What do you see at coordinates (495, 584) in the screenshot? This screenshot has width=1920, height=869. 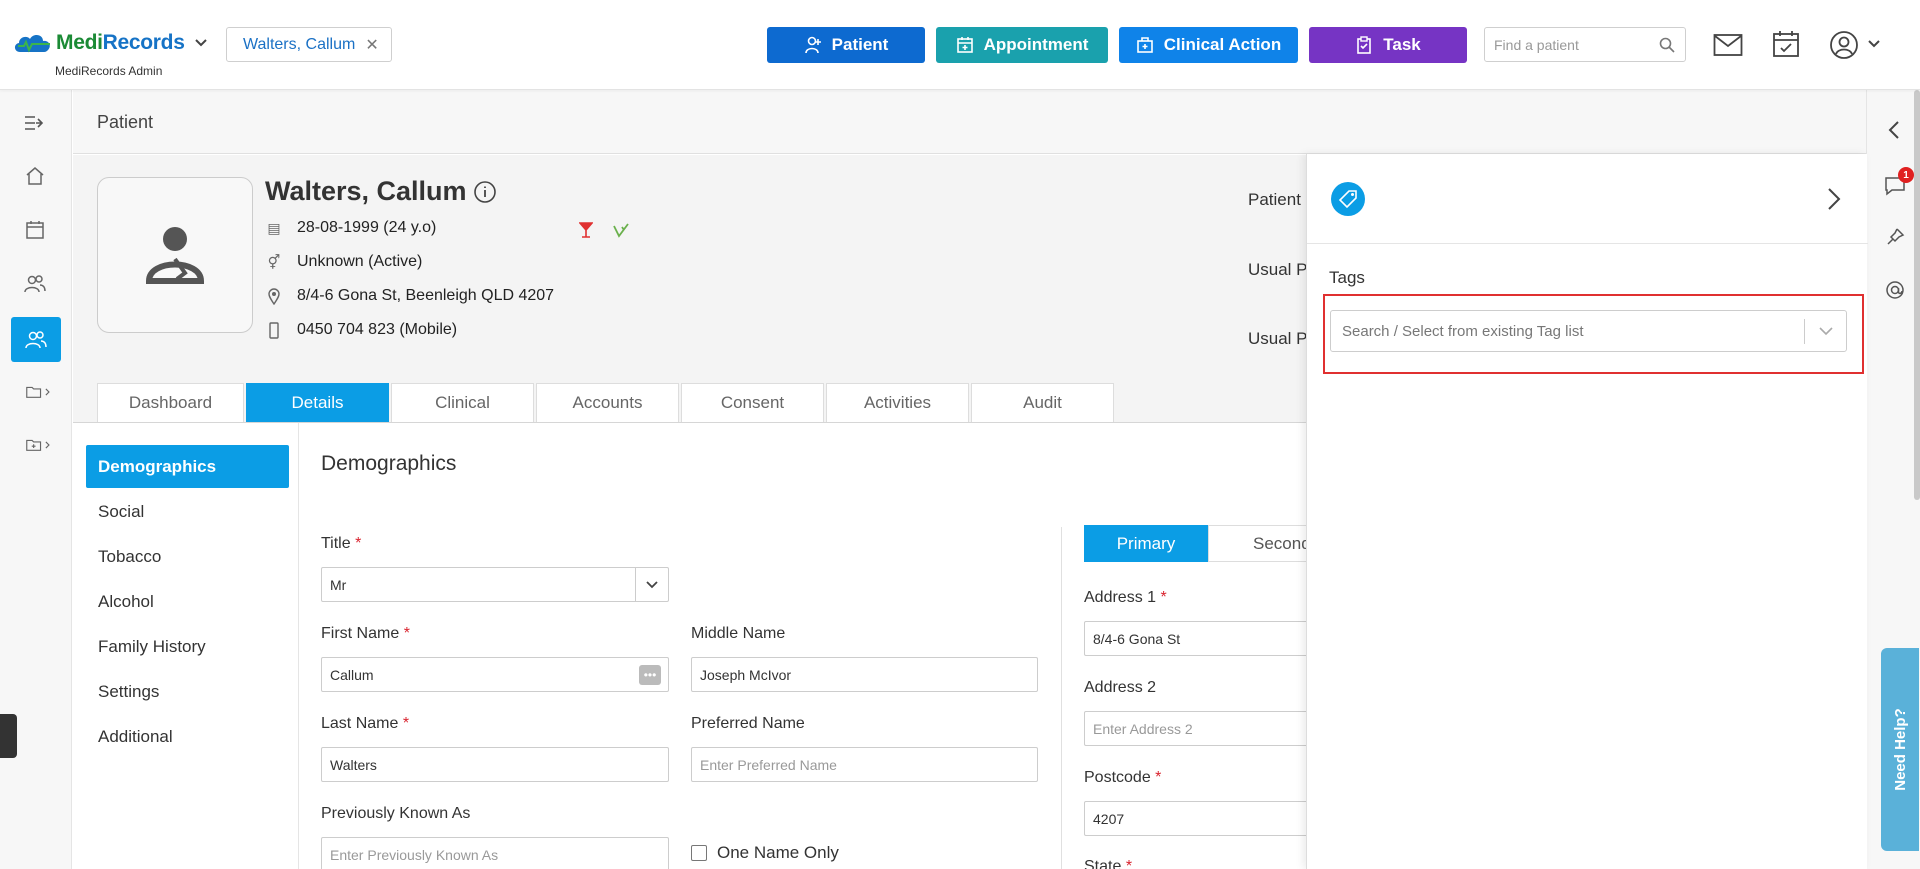 I see `title-select: Mr` at bounding box center [495, 584].